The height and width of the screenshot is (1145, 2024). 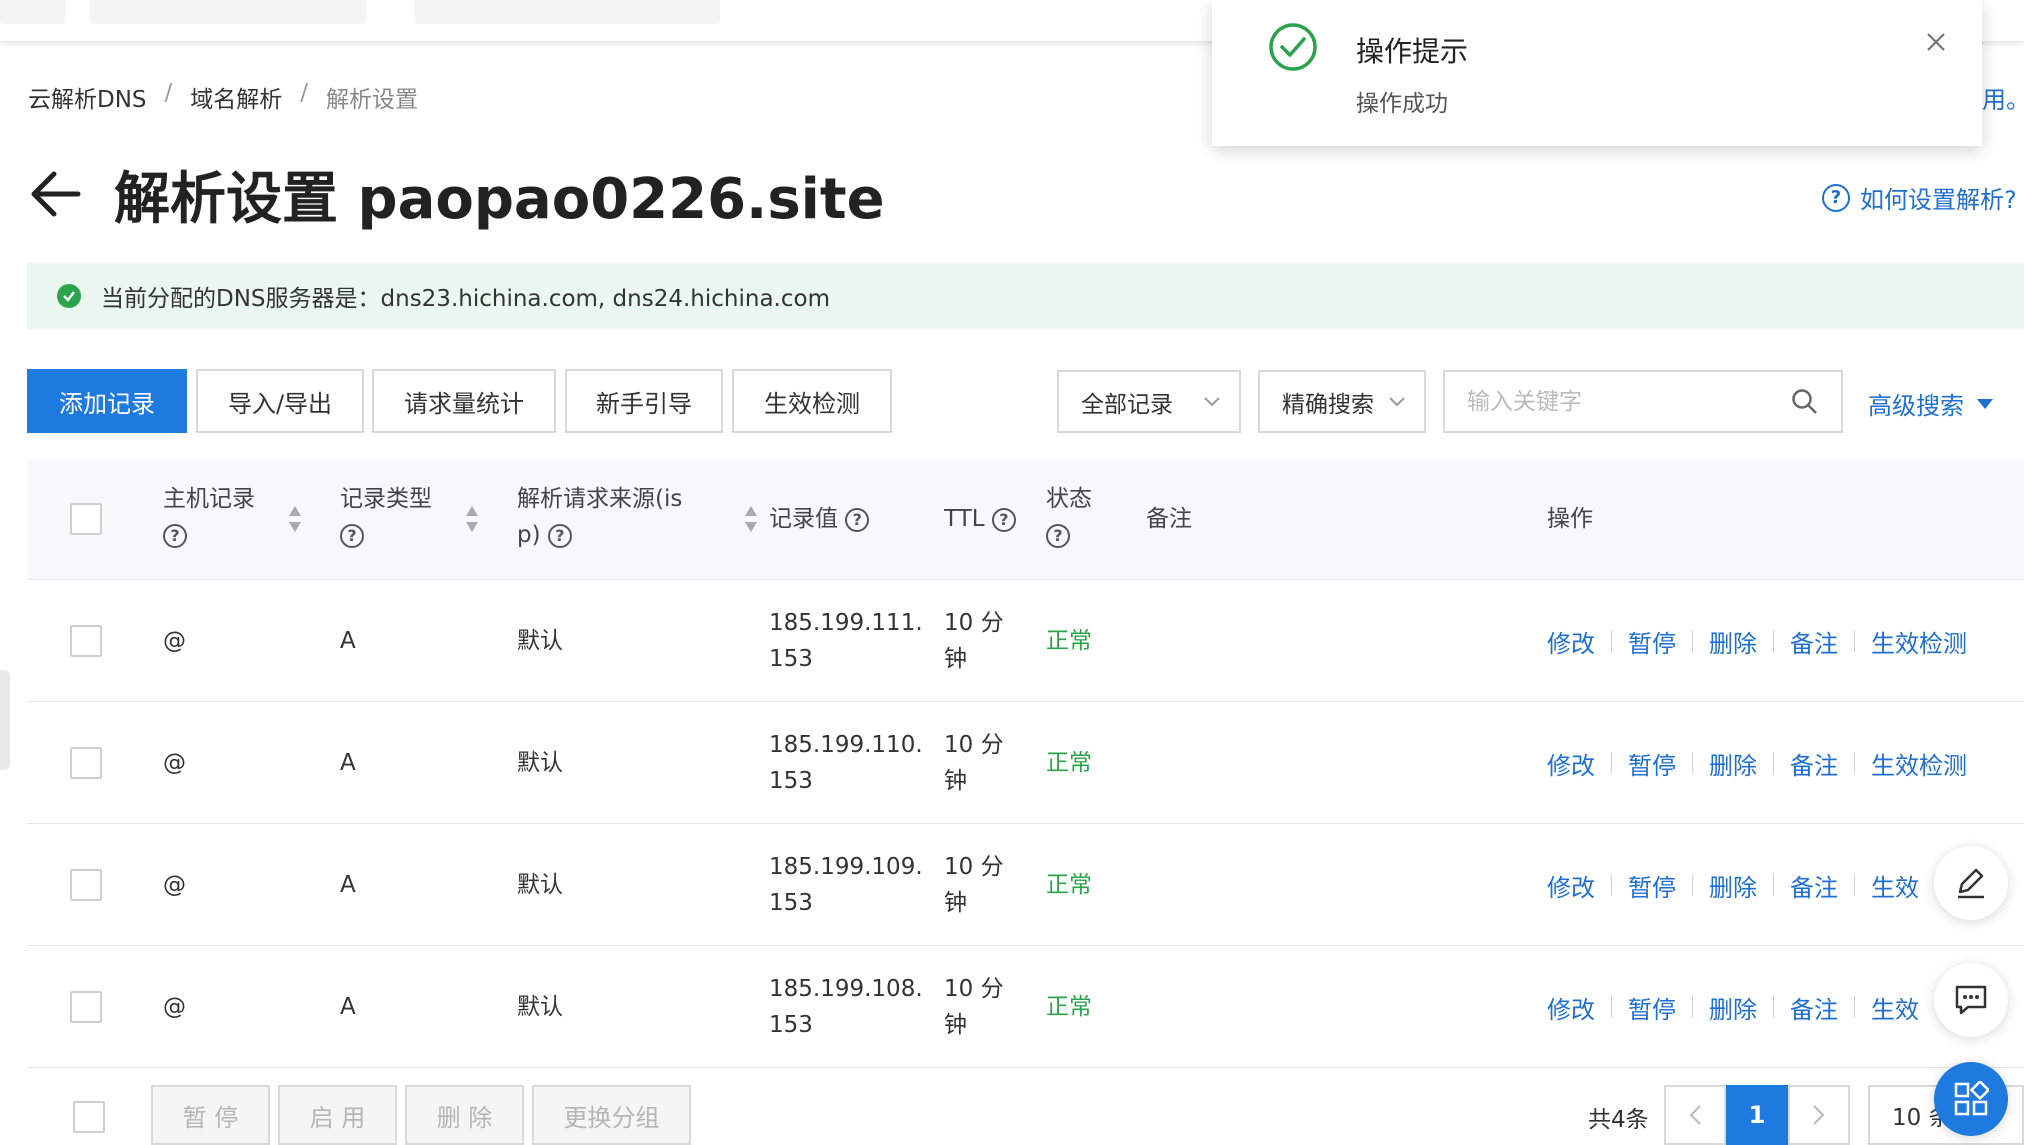 What do you see at coordinates (386, 499) in the screenshot?
I see `col-type-label: 记录类型` at bounding box center [386, 499].